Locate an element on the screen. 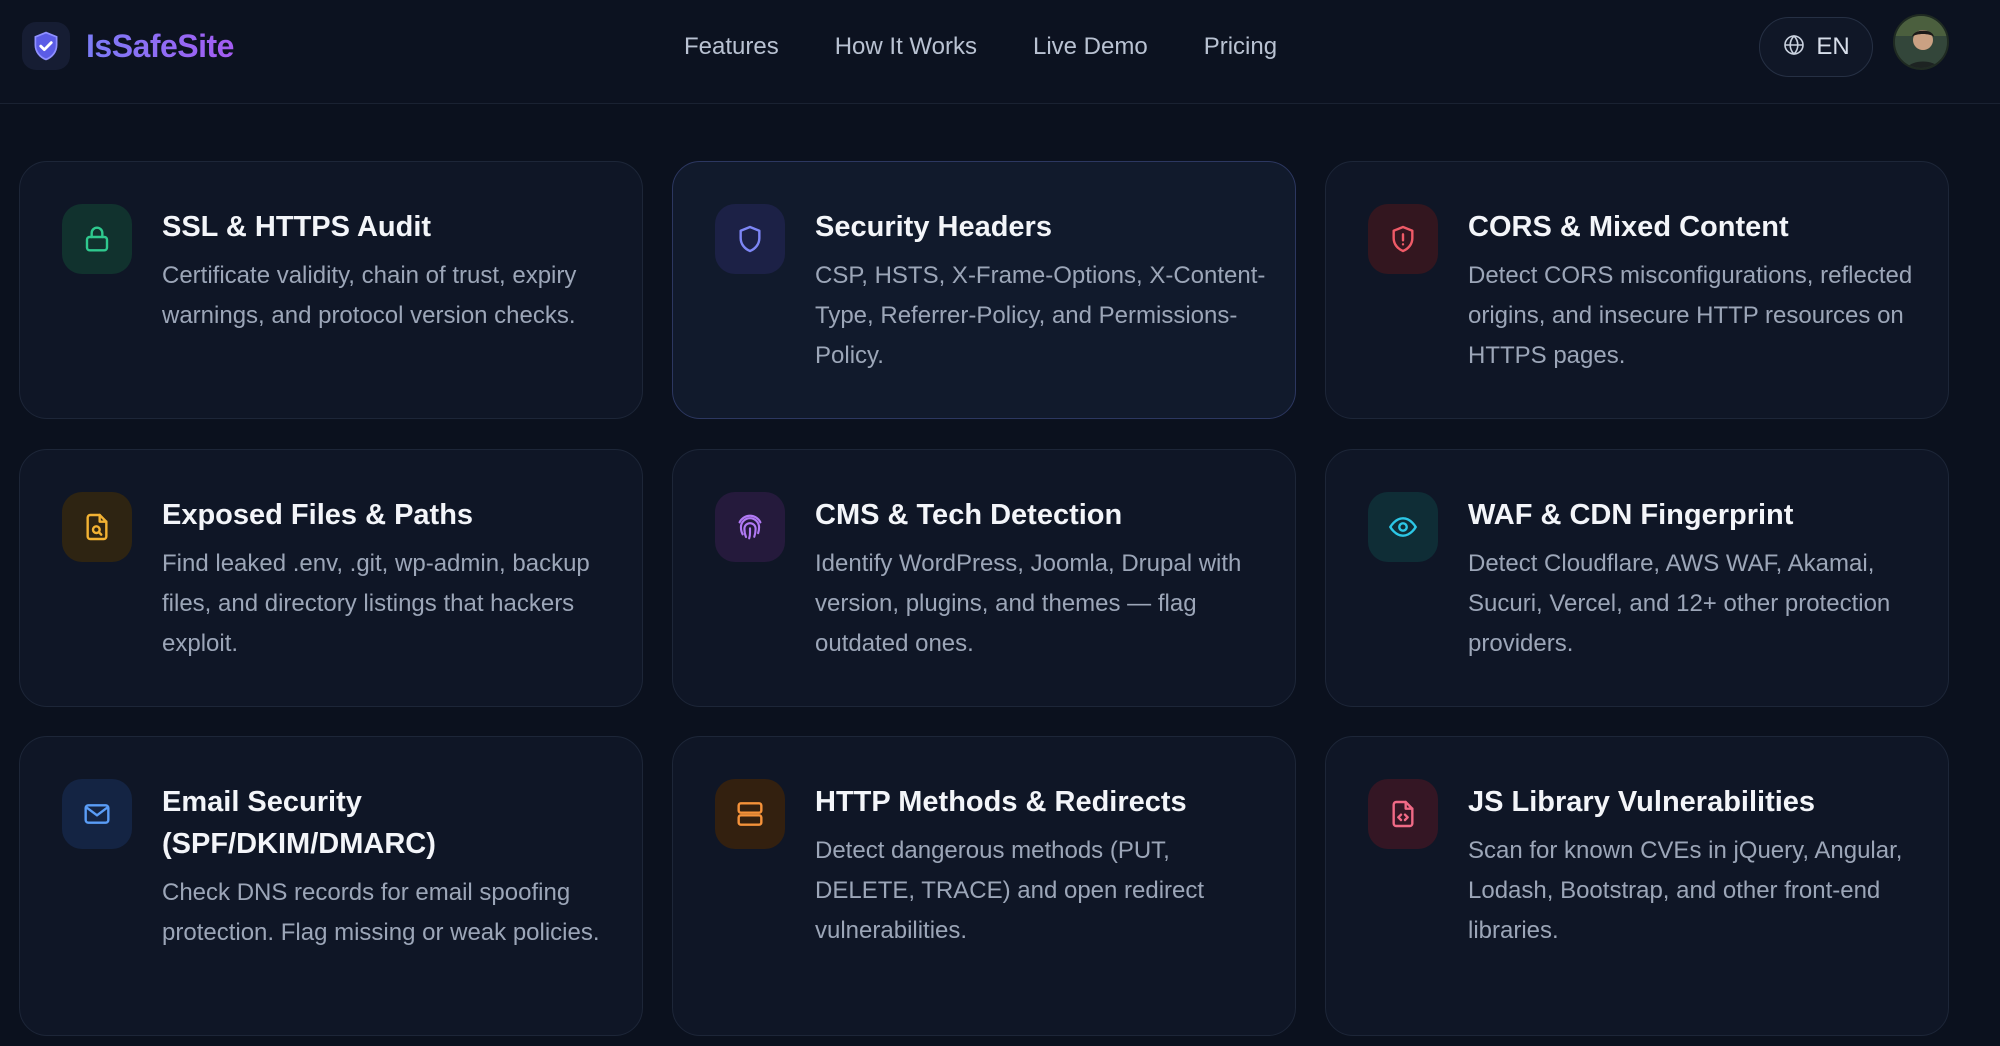 The width and height of the screenshot is (2000, 1046). server-icon is located at coordinates (750, 814).